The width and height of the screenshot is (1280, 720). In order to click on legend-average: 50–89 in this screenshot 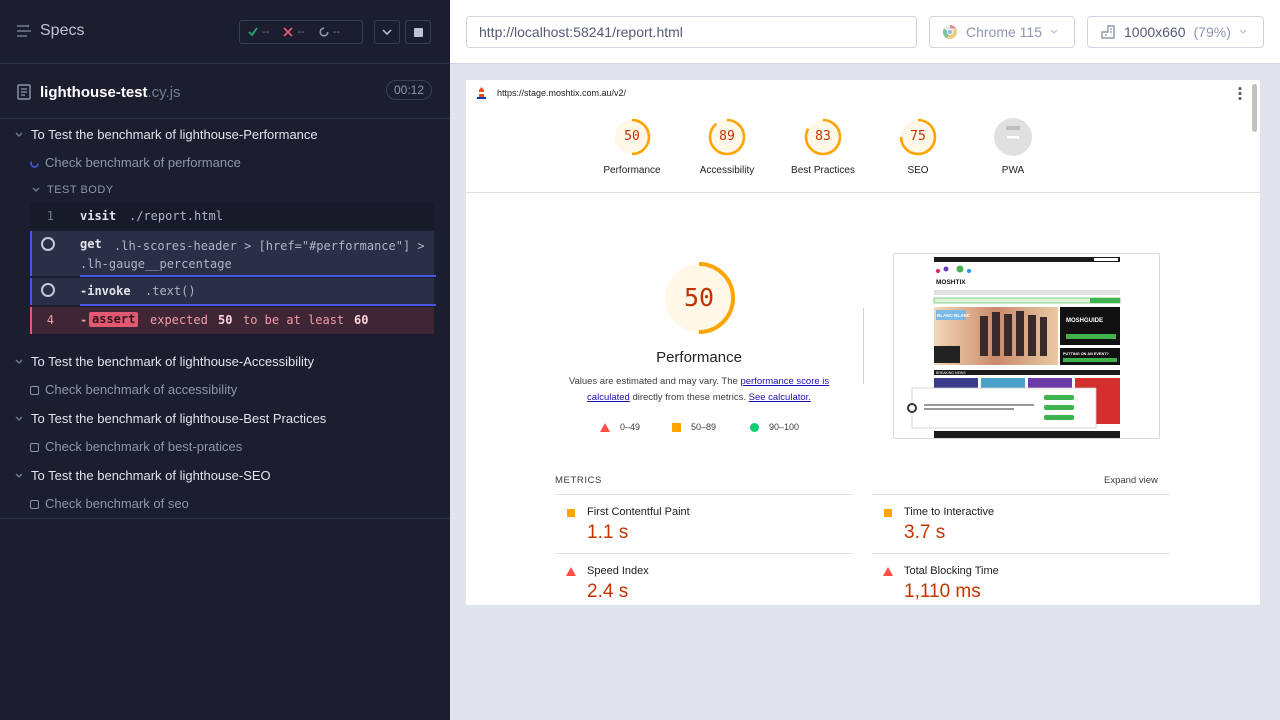, I will do `click(694, 427)`.